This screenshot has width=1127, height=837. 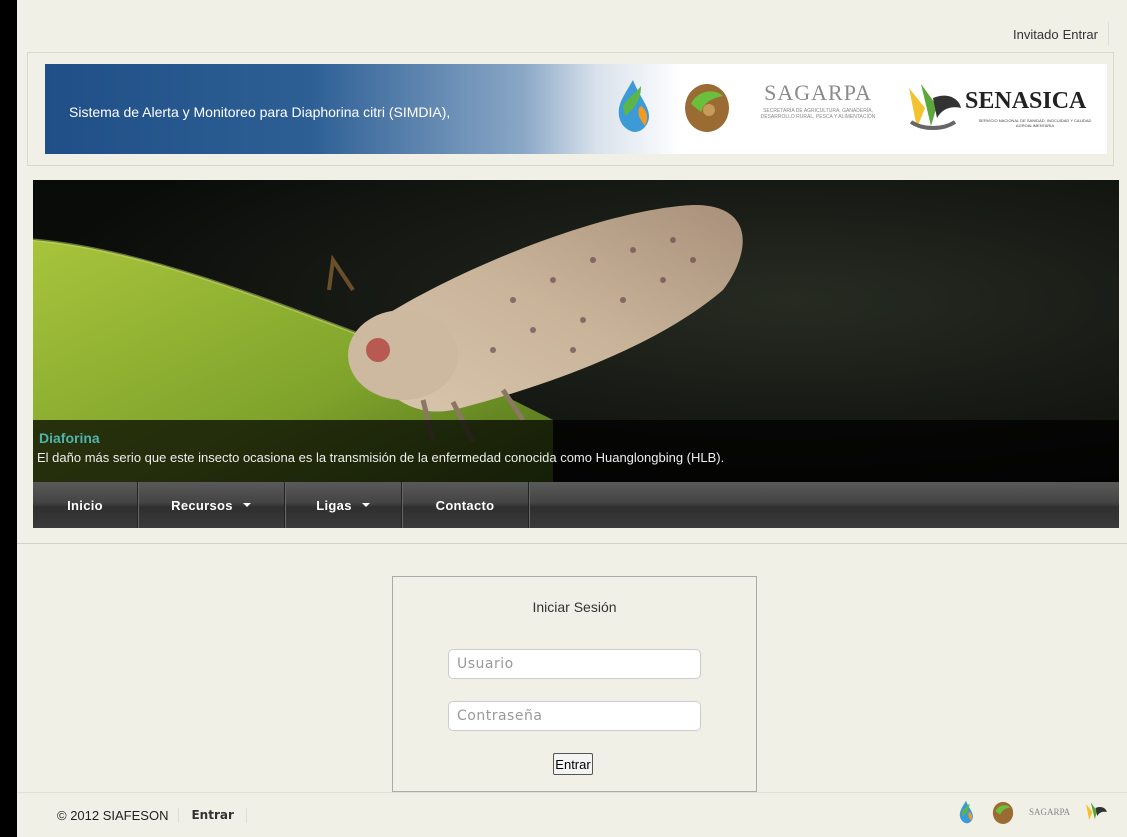 I want to click on nav-item-contacto: Contacto, so click(x=465, y=505).